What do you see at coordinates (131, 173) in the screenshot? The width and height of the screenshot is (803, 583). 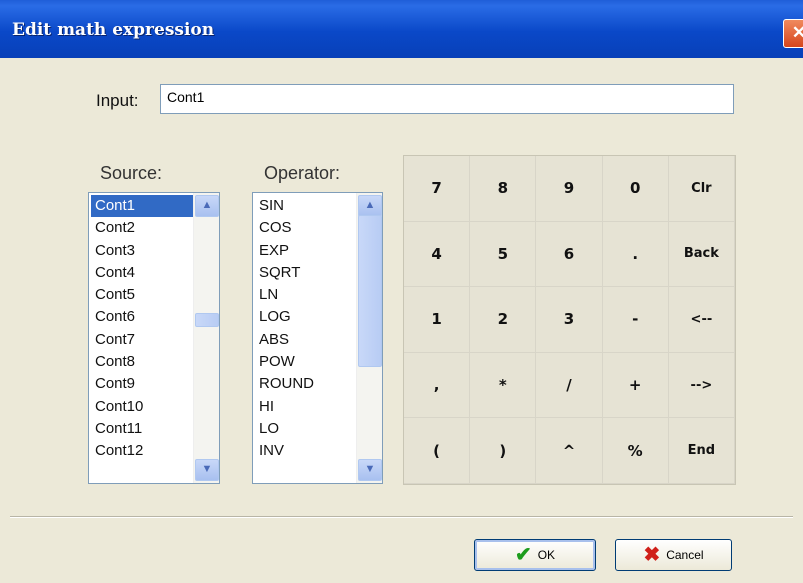 I see `source-label: Source:` at bounding box center [131, 173].